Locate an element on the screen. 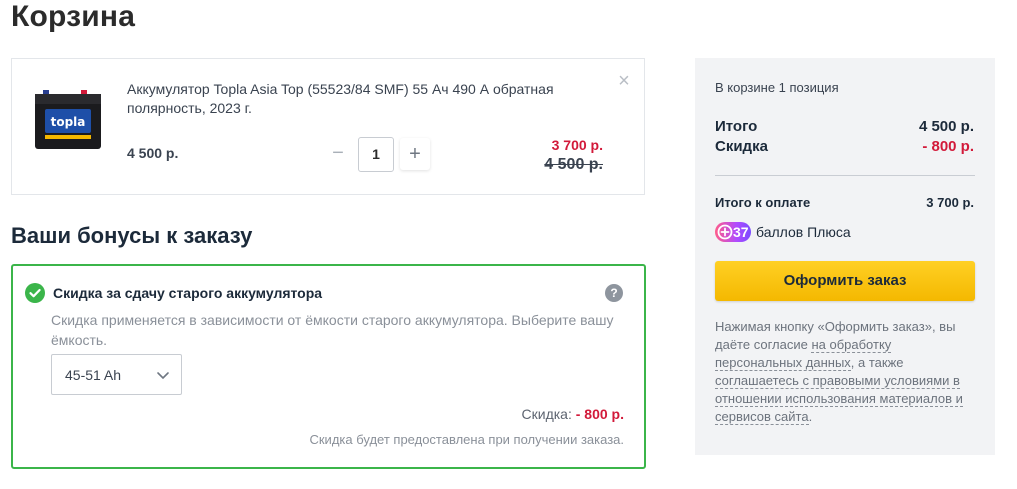  quantity-input: 1 is located at coordinates (376, 154).